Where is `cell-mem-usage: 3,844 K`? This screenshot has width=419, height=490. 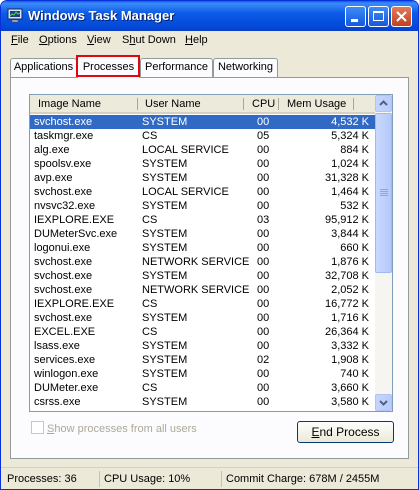 cell-mem-usage: 3,844 K is located at coordinates (350, 234).